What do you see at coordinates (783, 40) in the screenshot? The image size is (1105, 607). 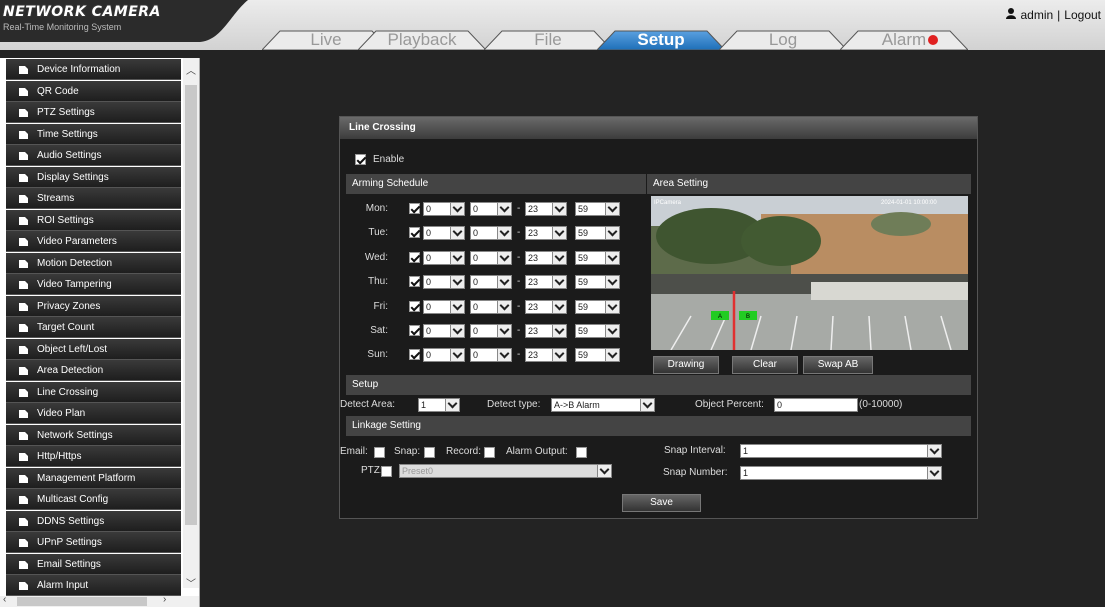 I see `tab-log: Log` at bounding box center [783, 40].